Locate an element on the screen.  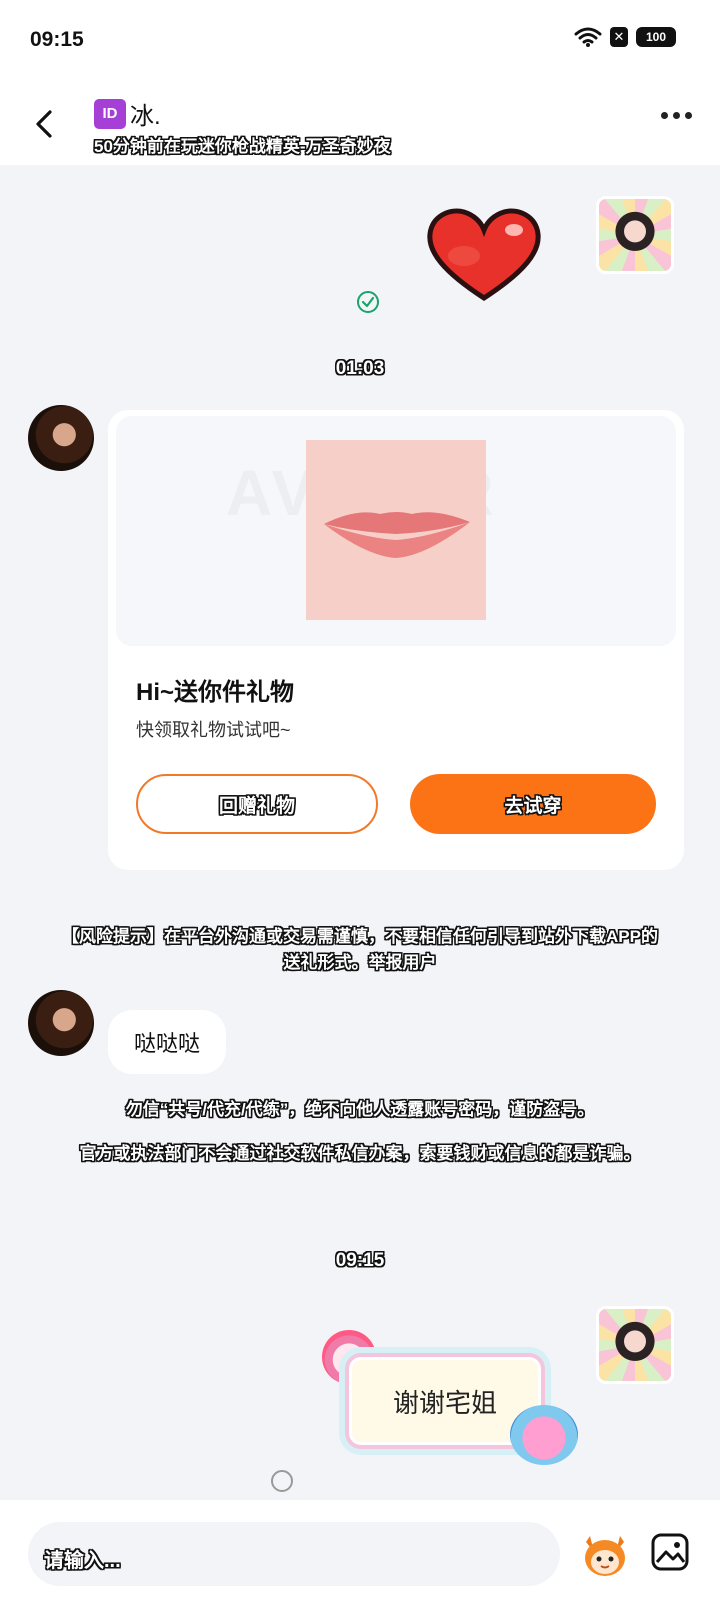
more-options-icon is located at coordinates (676, 115).